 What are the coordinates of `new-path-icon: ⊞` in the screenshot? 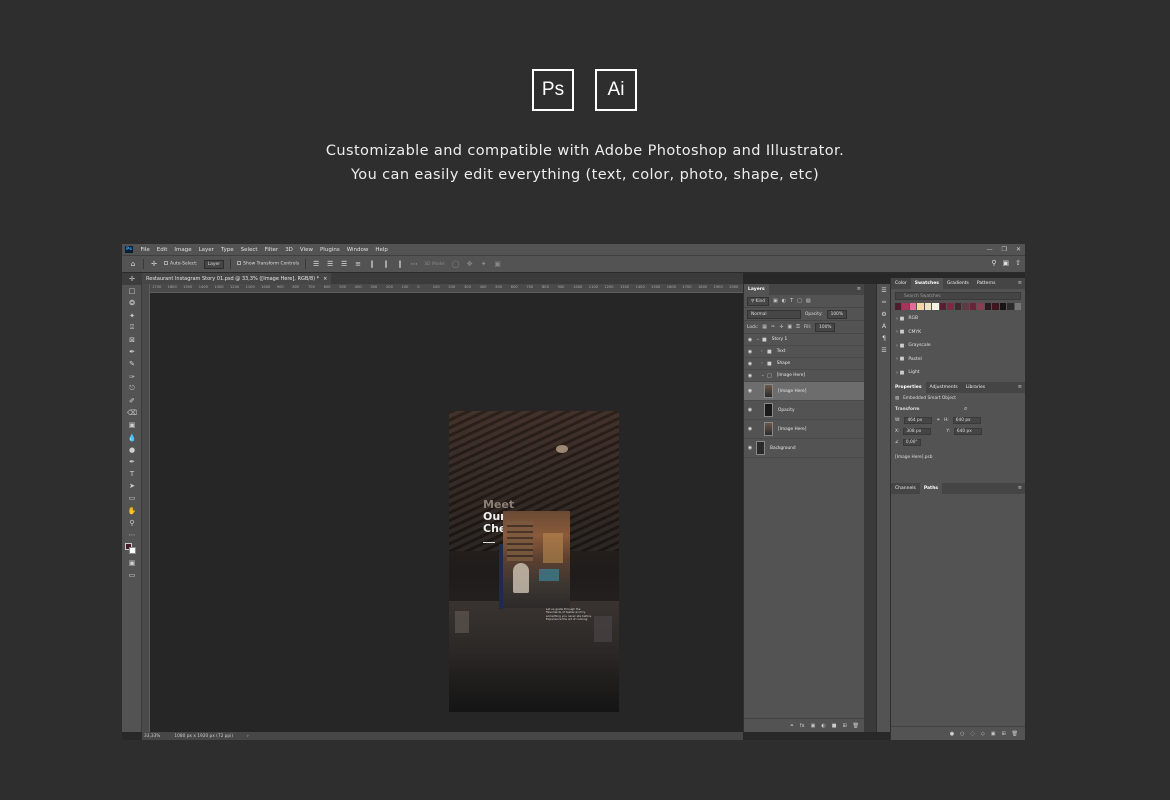 It's located at (1003, 734).